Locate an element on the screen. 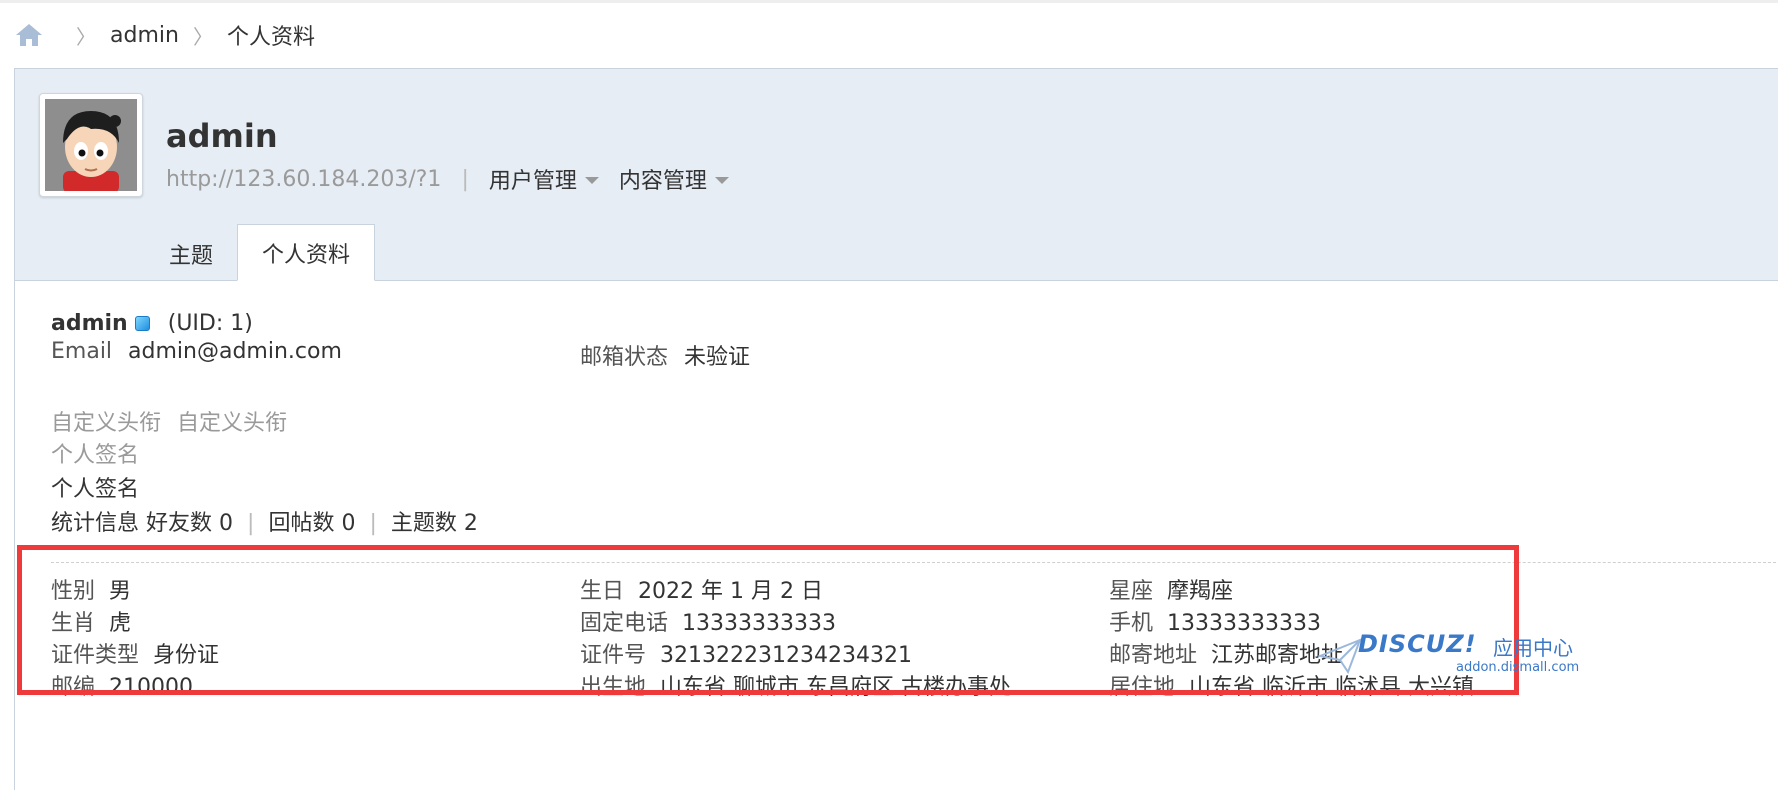 This screenshot has width=1778, height=791. space-url: http://123.60.184.203/?1 is located at coordinates (303, 179).